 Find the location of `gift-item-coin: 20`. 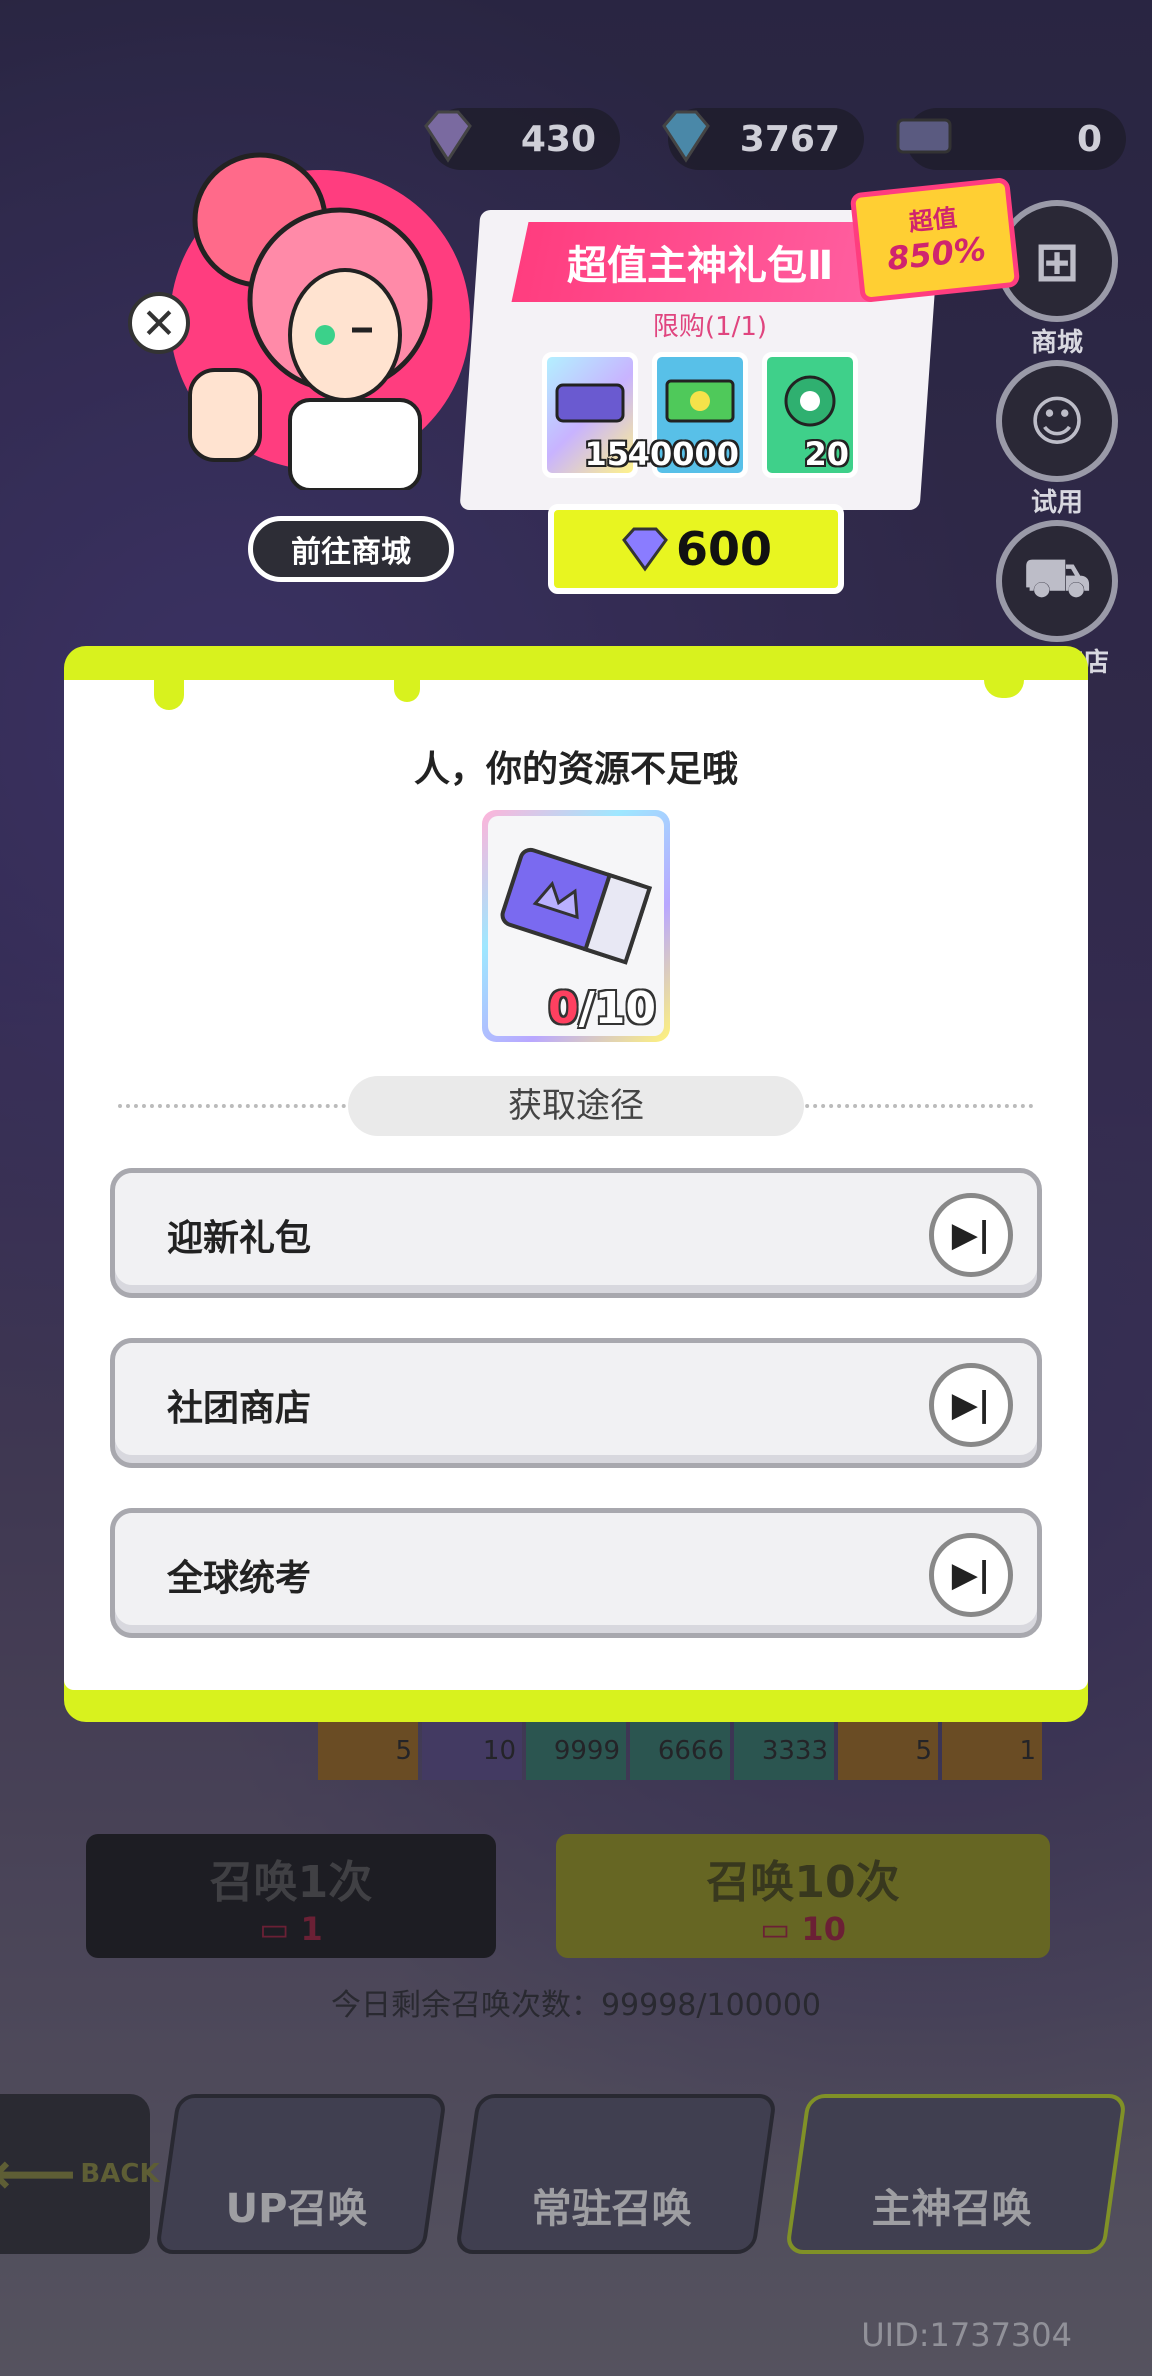

gift-item-coin: 20 is located at coordinates (810, 415).